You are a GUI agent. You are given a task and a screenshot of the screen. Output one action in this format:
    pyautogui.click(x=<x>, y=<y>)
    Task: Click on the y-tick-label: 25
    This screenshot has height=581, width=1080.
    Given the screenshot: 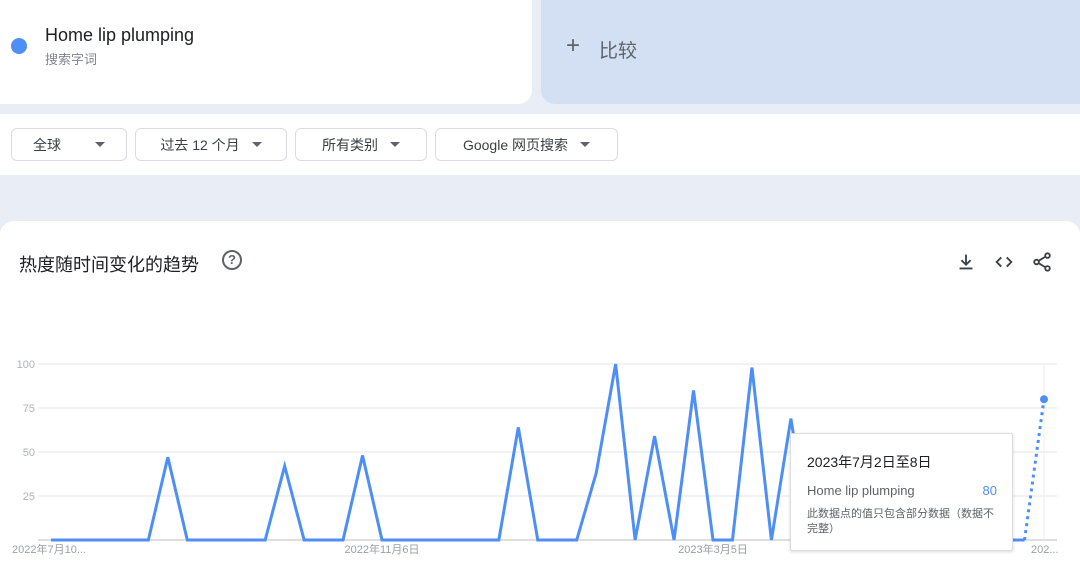 What is the action you would take?
    pyautogui.click(x=29, y=497)
    